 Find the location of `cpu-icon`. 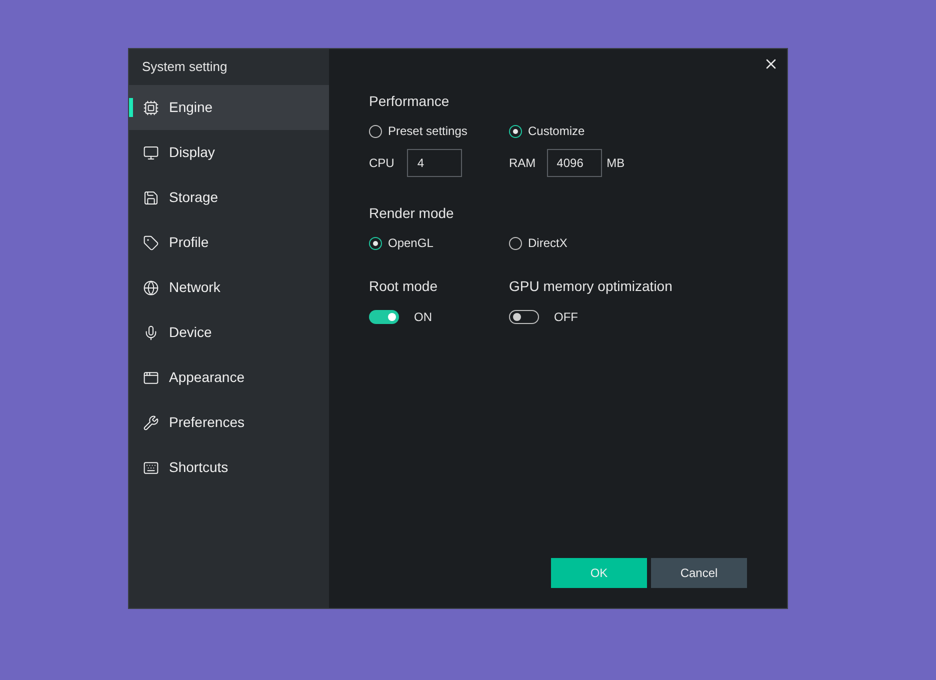

cpu-icon is located at coordinates (151, 108).